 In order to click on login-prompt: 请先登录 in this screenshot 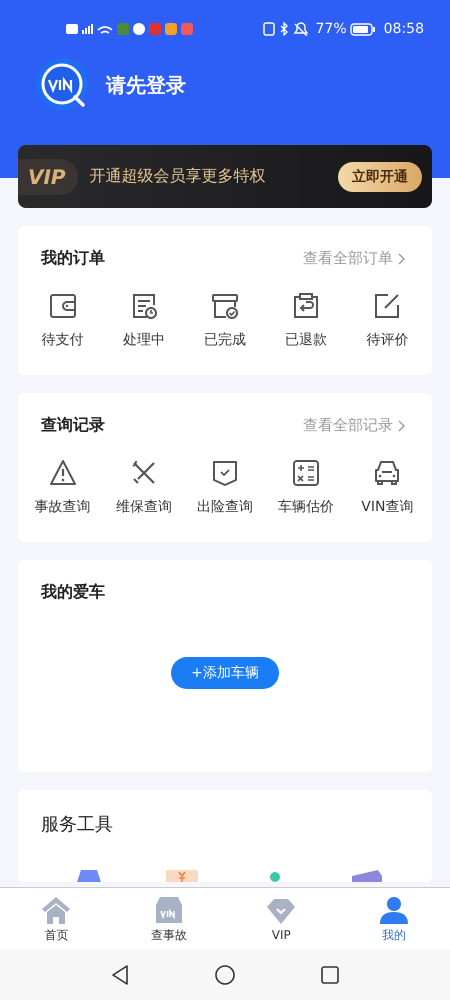, I will do `click(146, 85)`.